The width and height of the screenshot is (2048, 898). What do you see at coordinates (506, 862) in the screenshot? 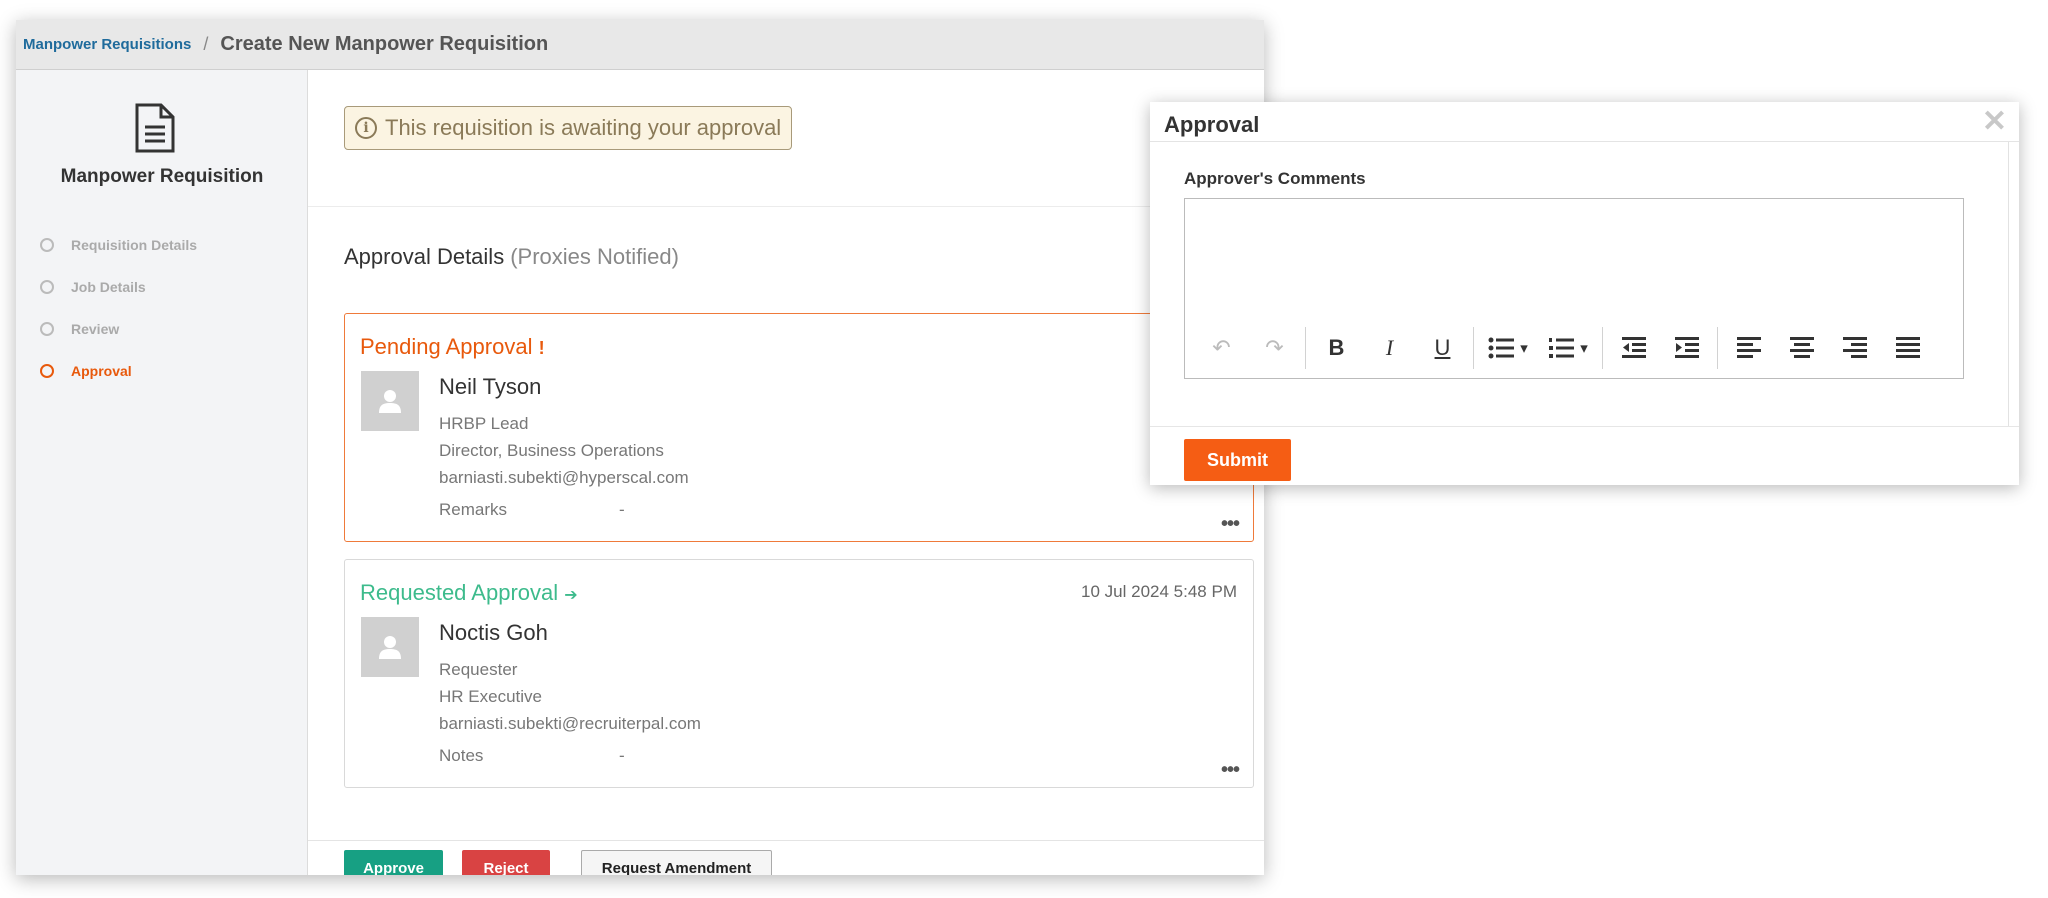
I see `reject-button: Reject` at bounding box center [506, 862].